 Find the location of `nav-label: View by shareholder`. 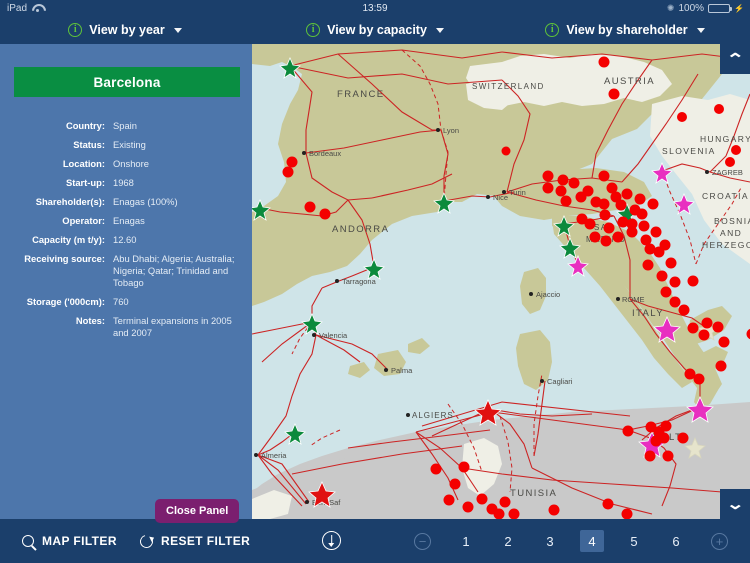

nav-label: View by shareholder is located at coordinates (627, 30).